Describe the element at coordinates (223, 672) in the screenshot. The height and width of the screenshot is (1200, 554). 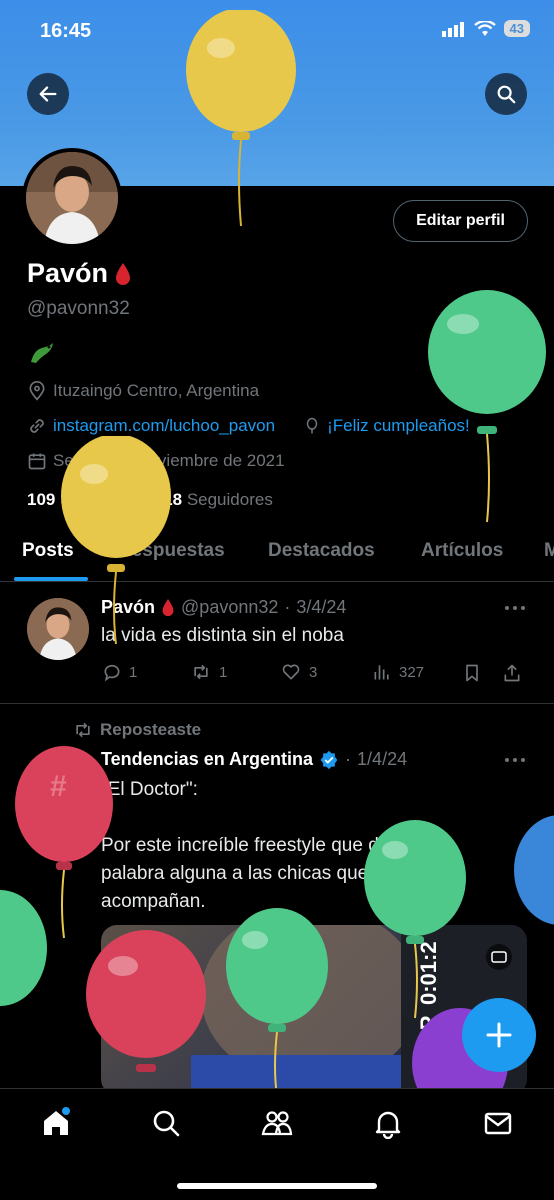
I see `repost-count: 1` at that location.